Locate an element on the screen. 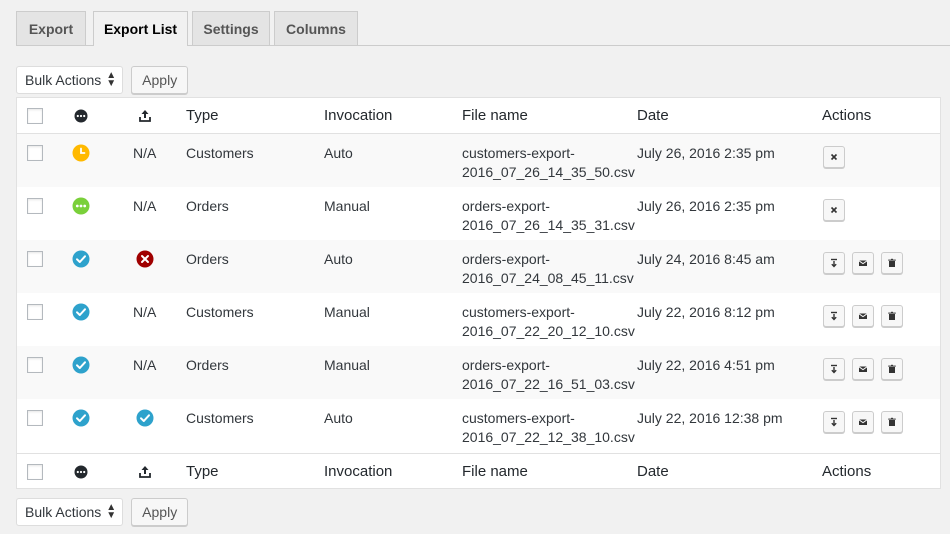  tab-label: Export is located at coordinates (51, 28).